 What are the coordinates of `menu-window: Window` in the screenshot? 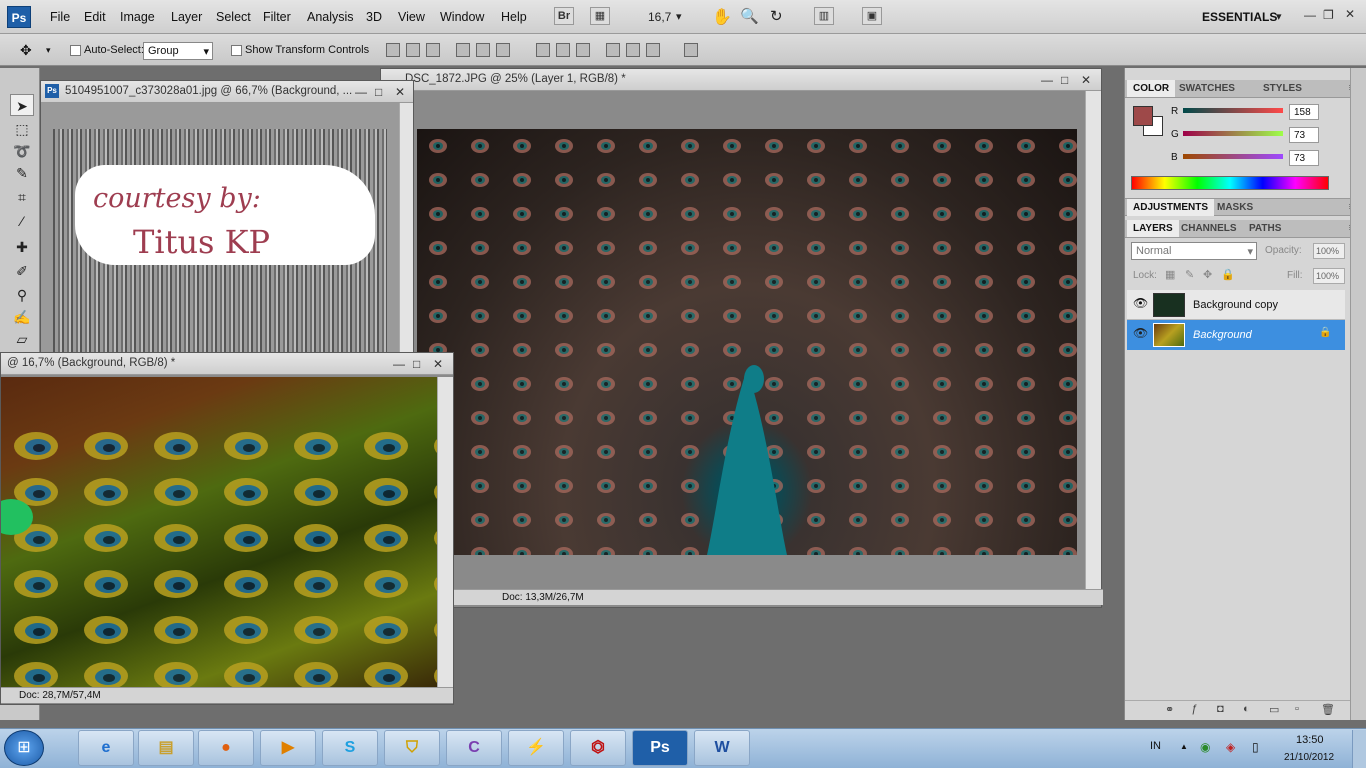 It's located at (462, 17).